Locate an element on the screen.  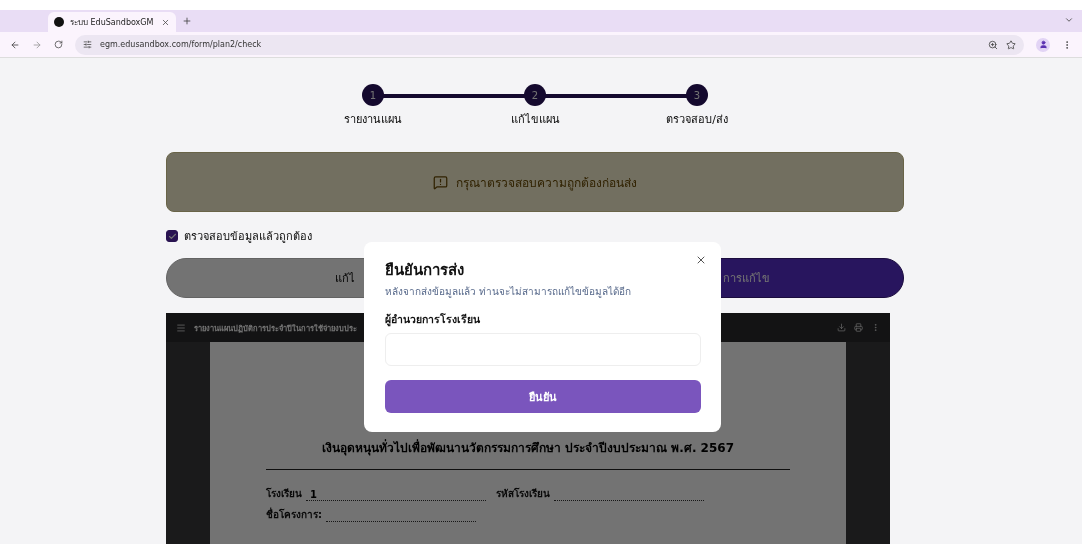
step-number: 1 is located at coordinates (373, 95).